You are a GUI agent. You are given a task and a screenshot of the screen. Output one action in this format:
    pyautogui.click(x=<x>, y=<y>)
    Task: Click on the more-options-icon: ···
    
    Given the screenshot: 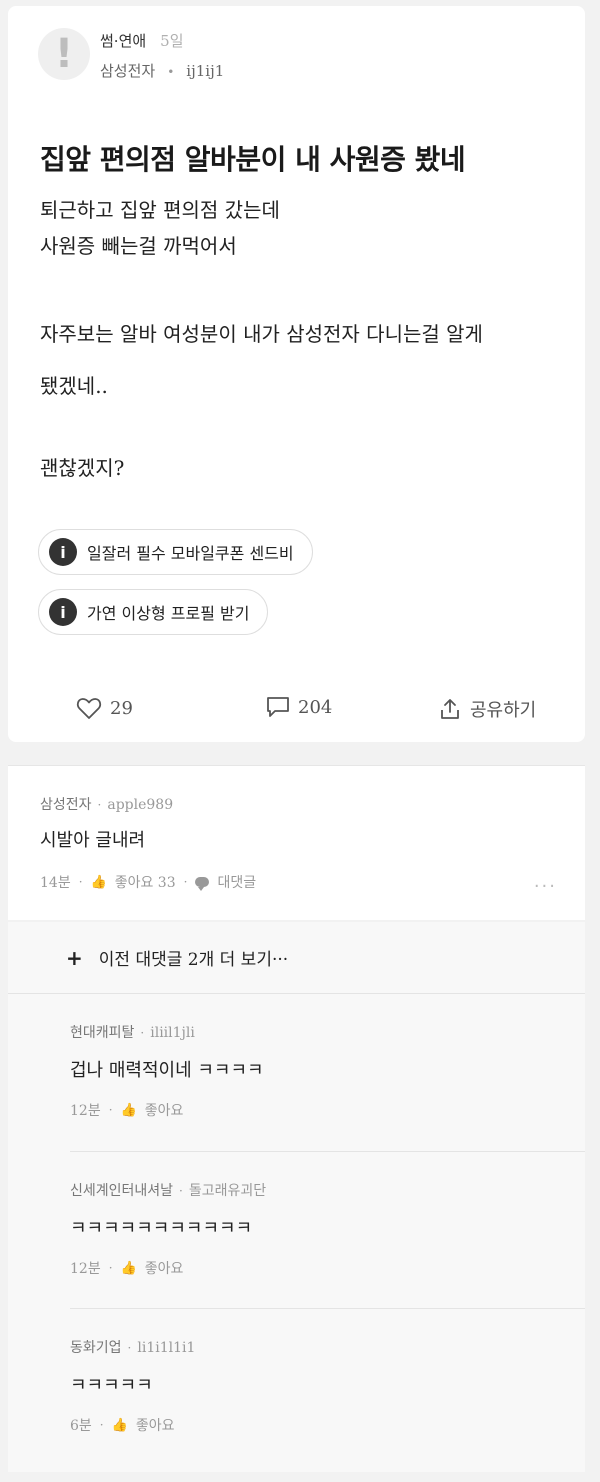 What is the action you would take?
    pyautogui.click(x=545, y=886)
    